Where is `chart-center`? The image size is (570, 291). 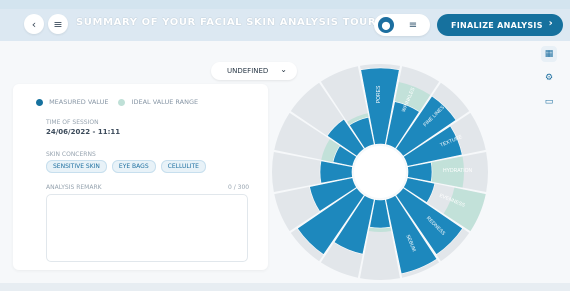 chart-center is located at coordinates (380, 172).